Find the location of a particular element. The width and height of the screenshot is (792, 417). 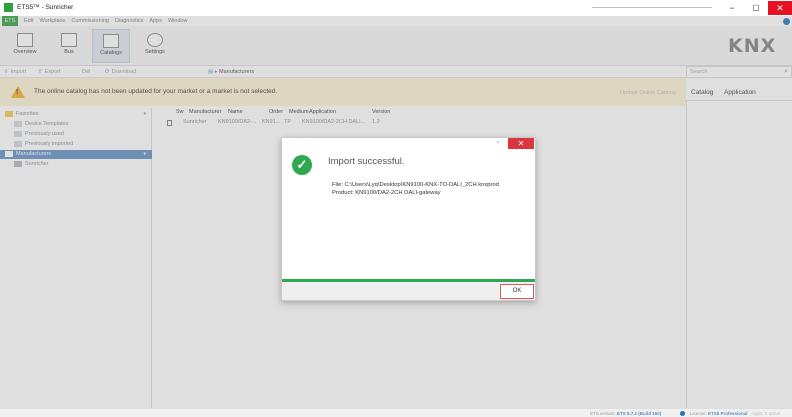

license-prefix: License: is located at coordinates (698, 413).